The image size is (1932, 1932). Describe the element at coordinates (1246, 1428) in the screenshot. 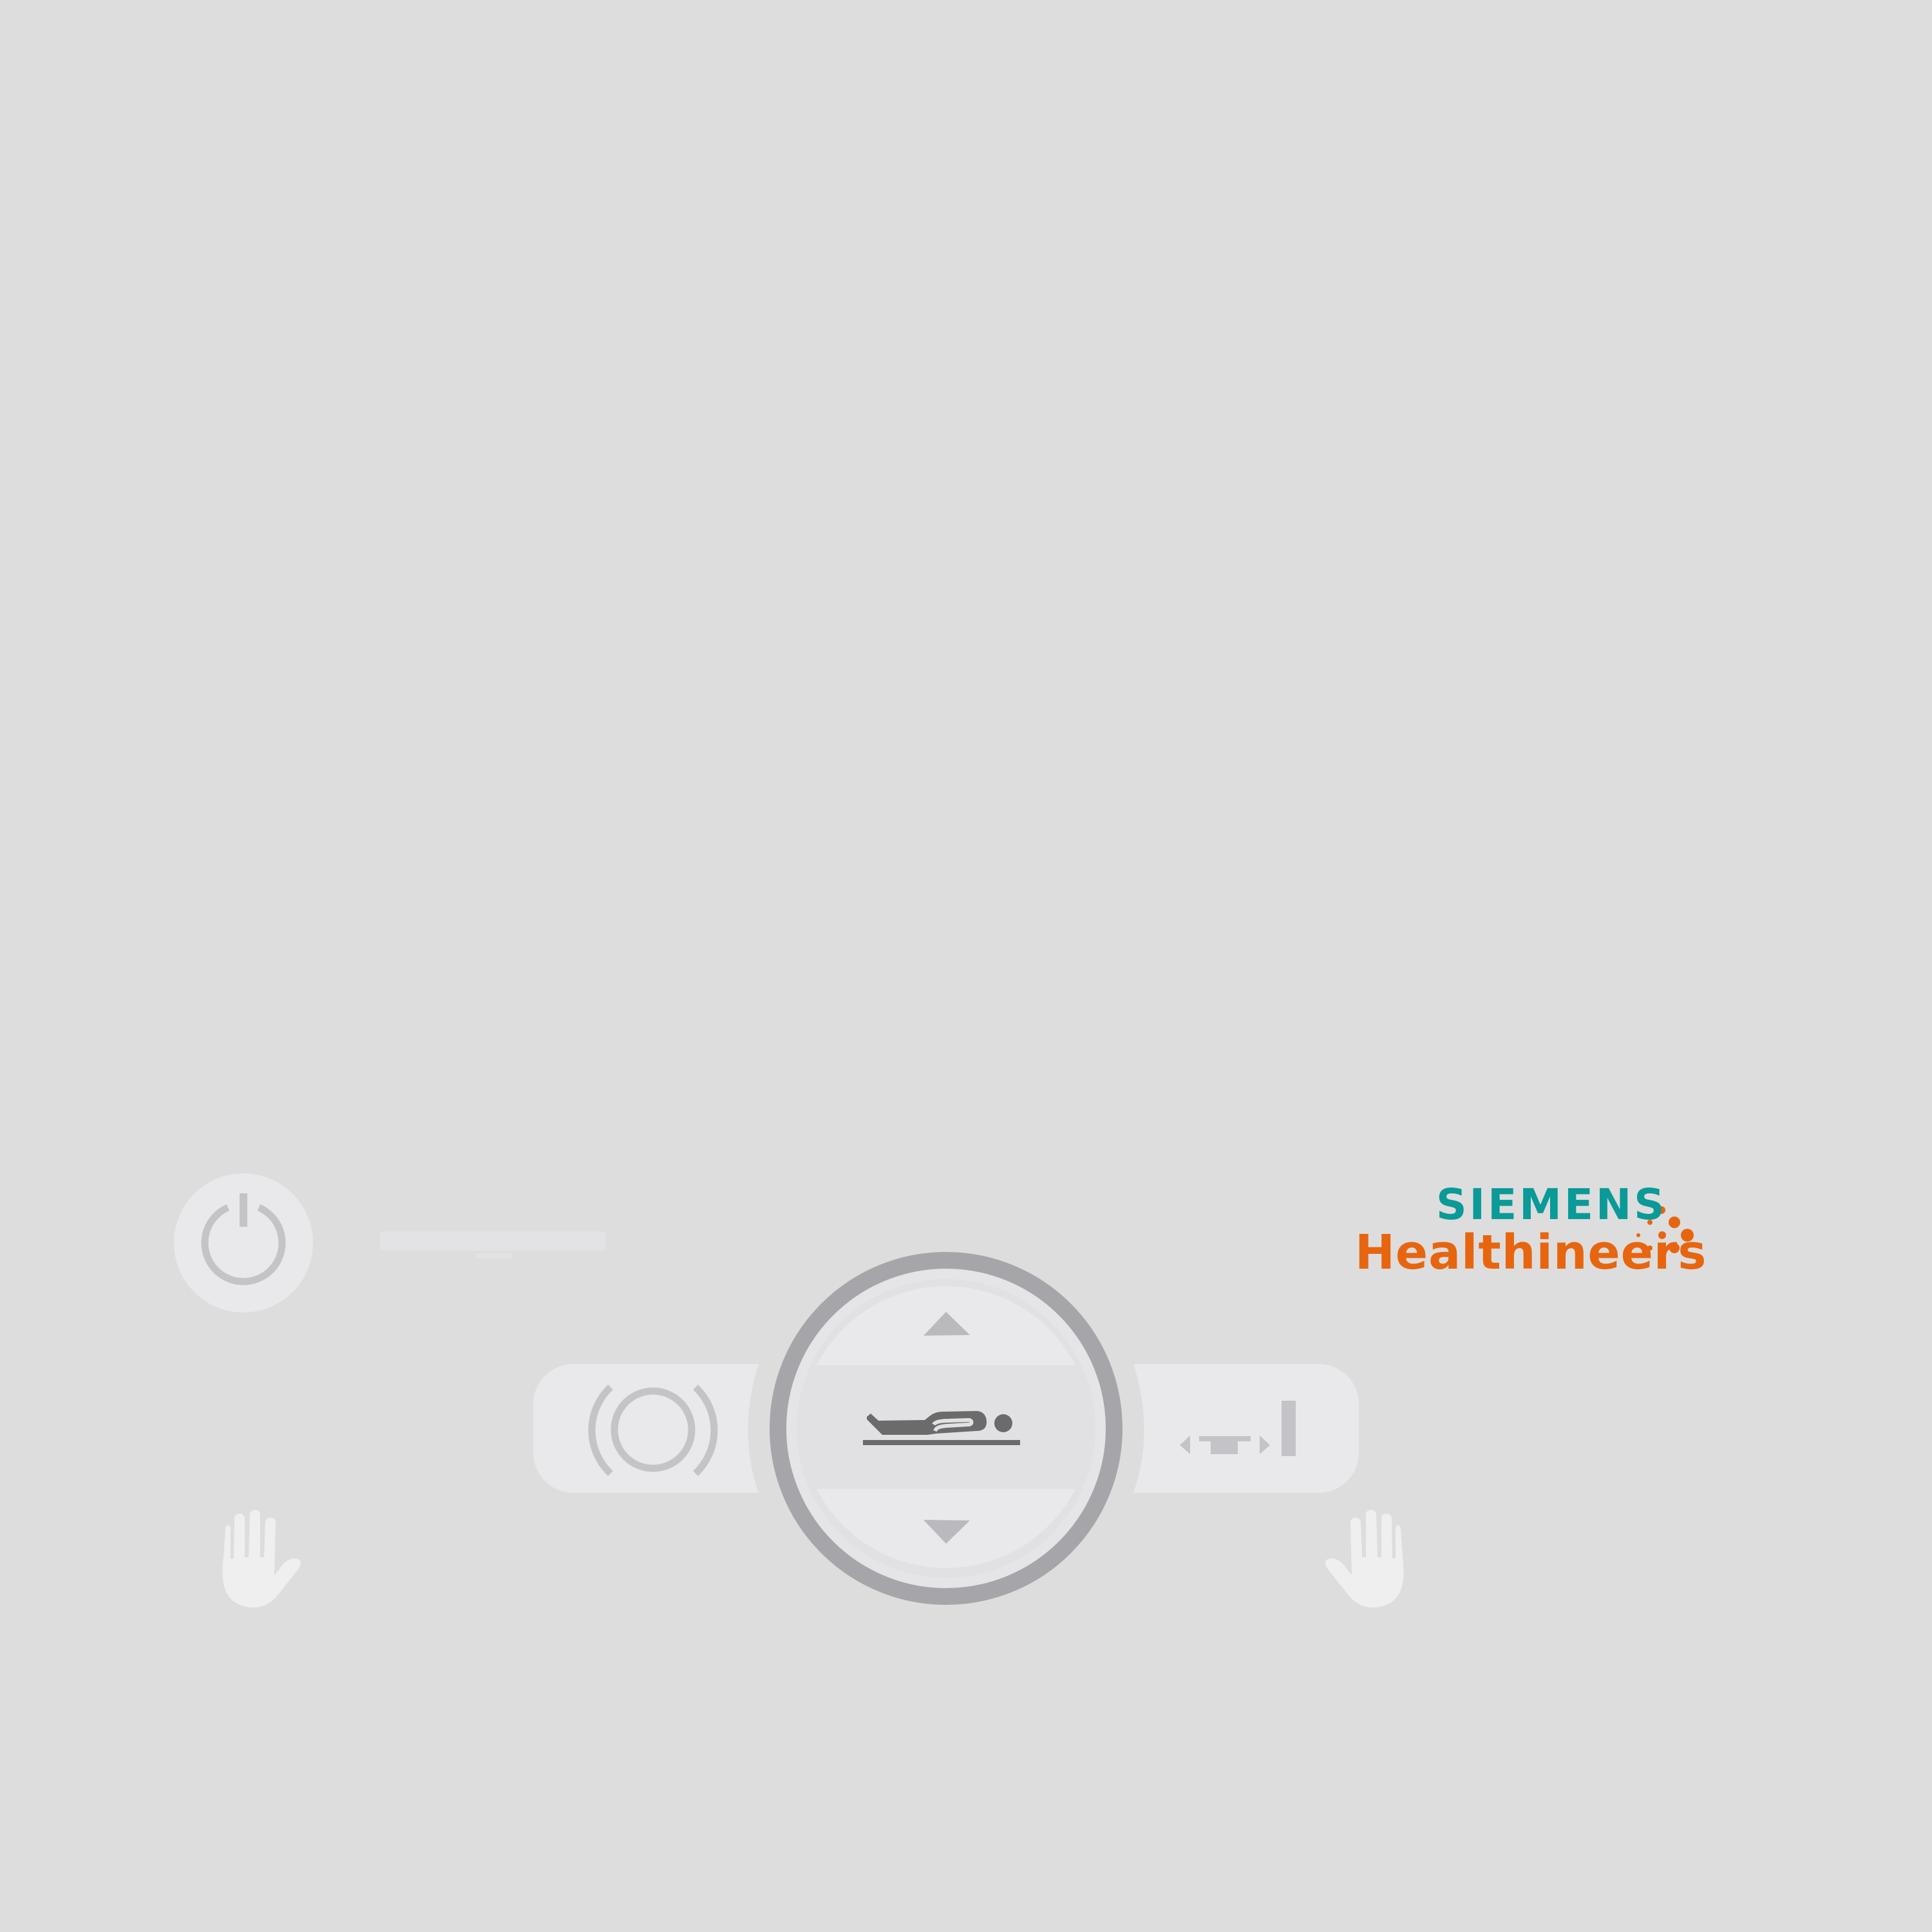

I see `move-to-gantry-button` at that location.